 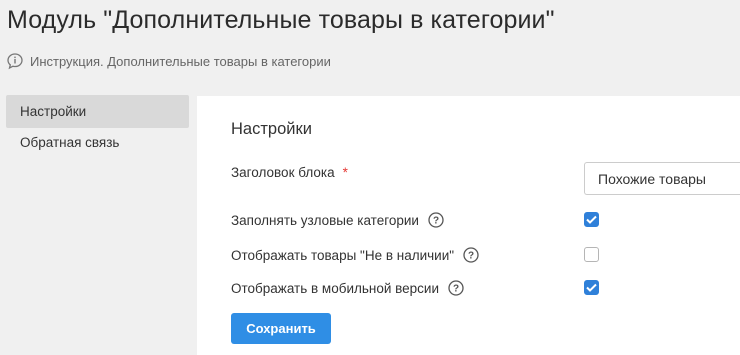 I want to click on checkbox-show-out-of-stock, so click(x=591, y=254).